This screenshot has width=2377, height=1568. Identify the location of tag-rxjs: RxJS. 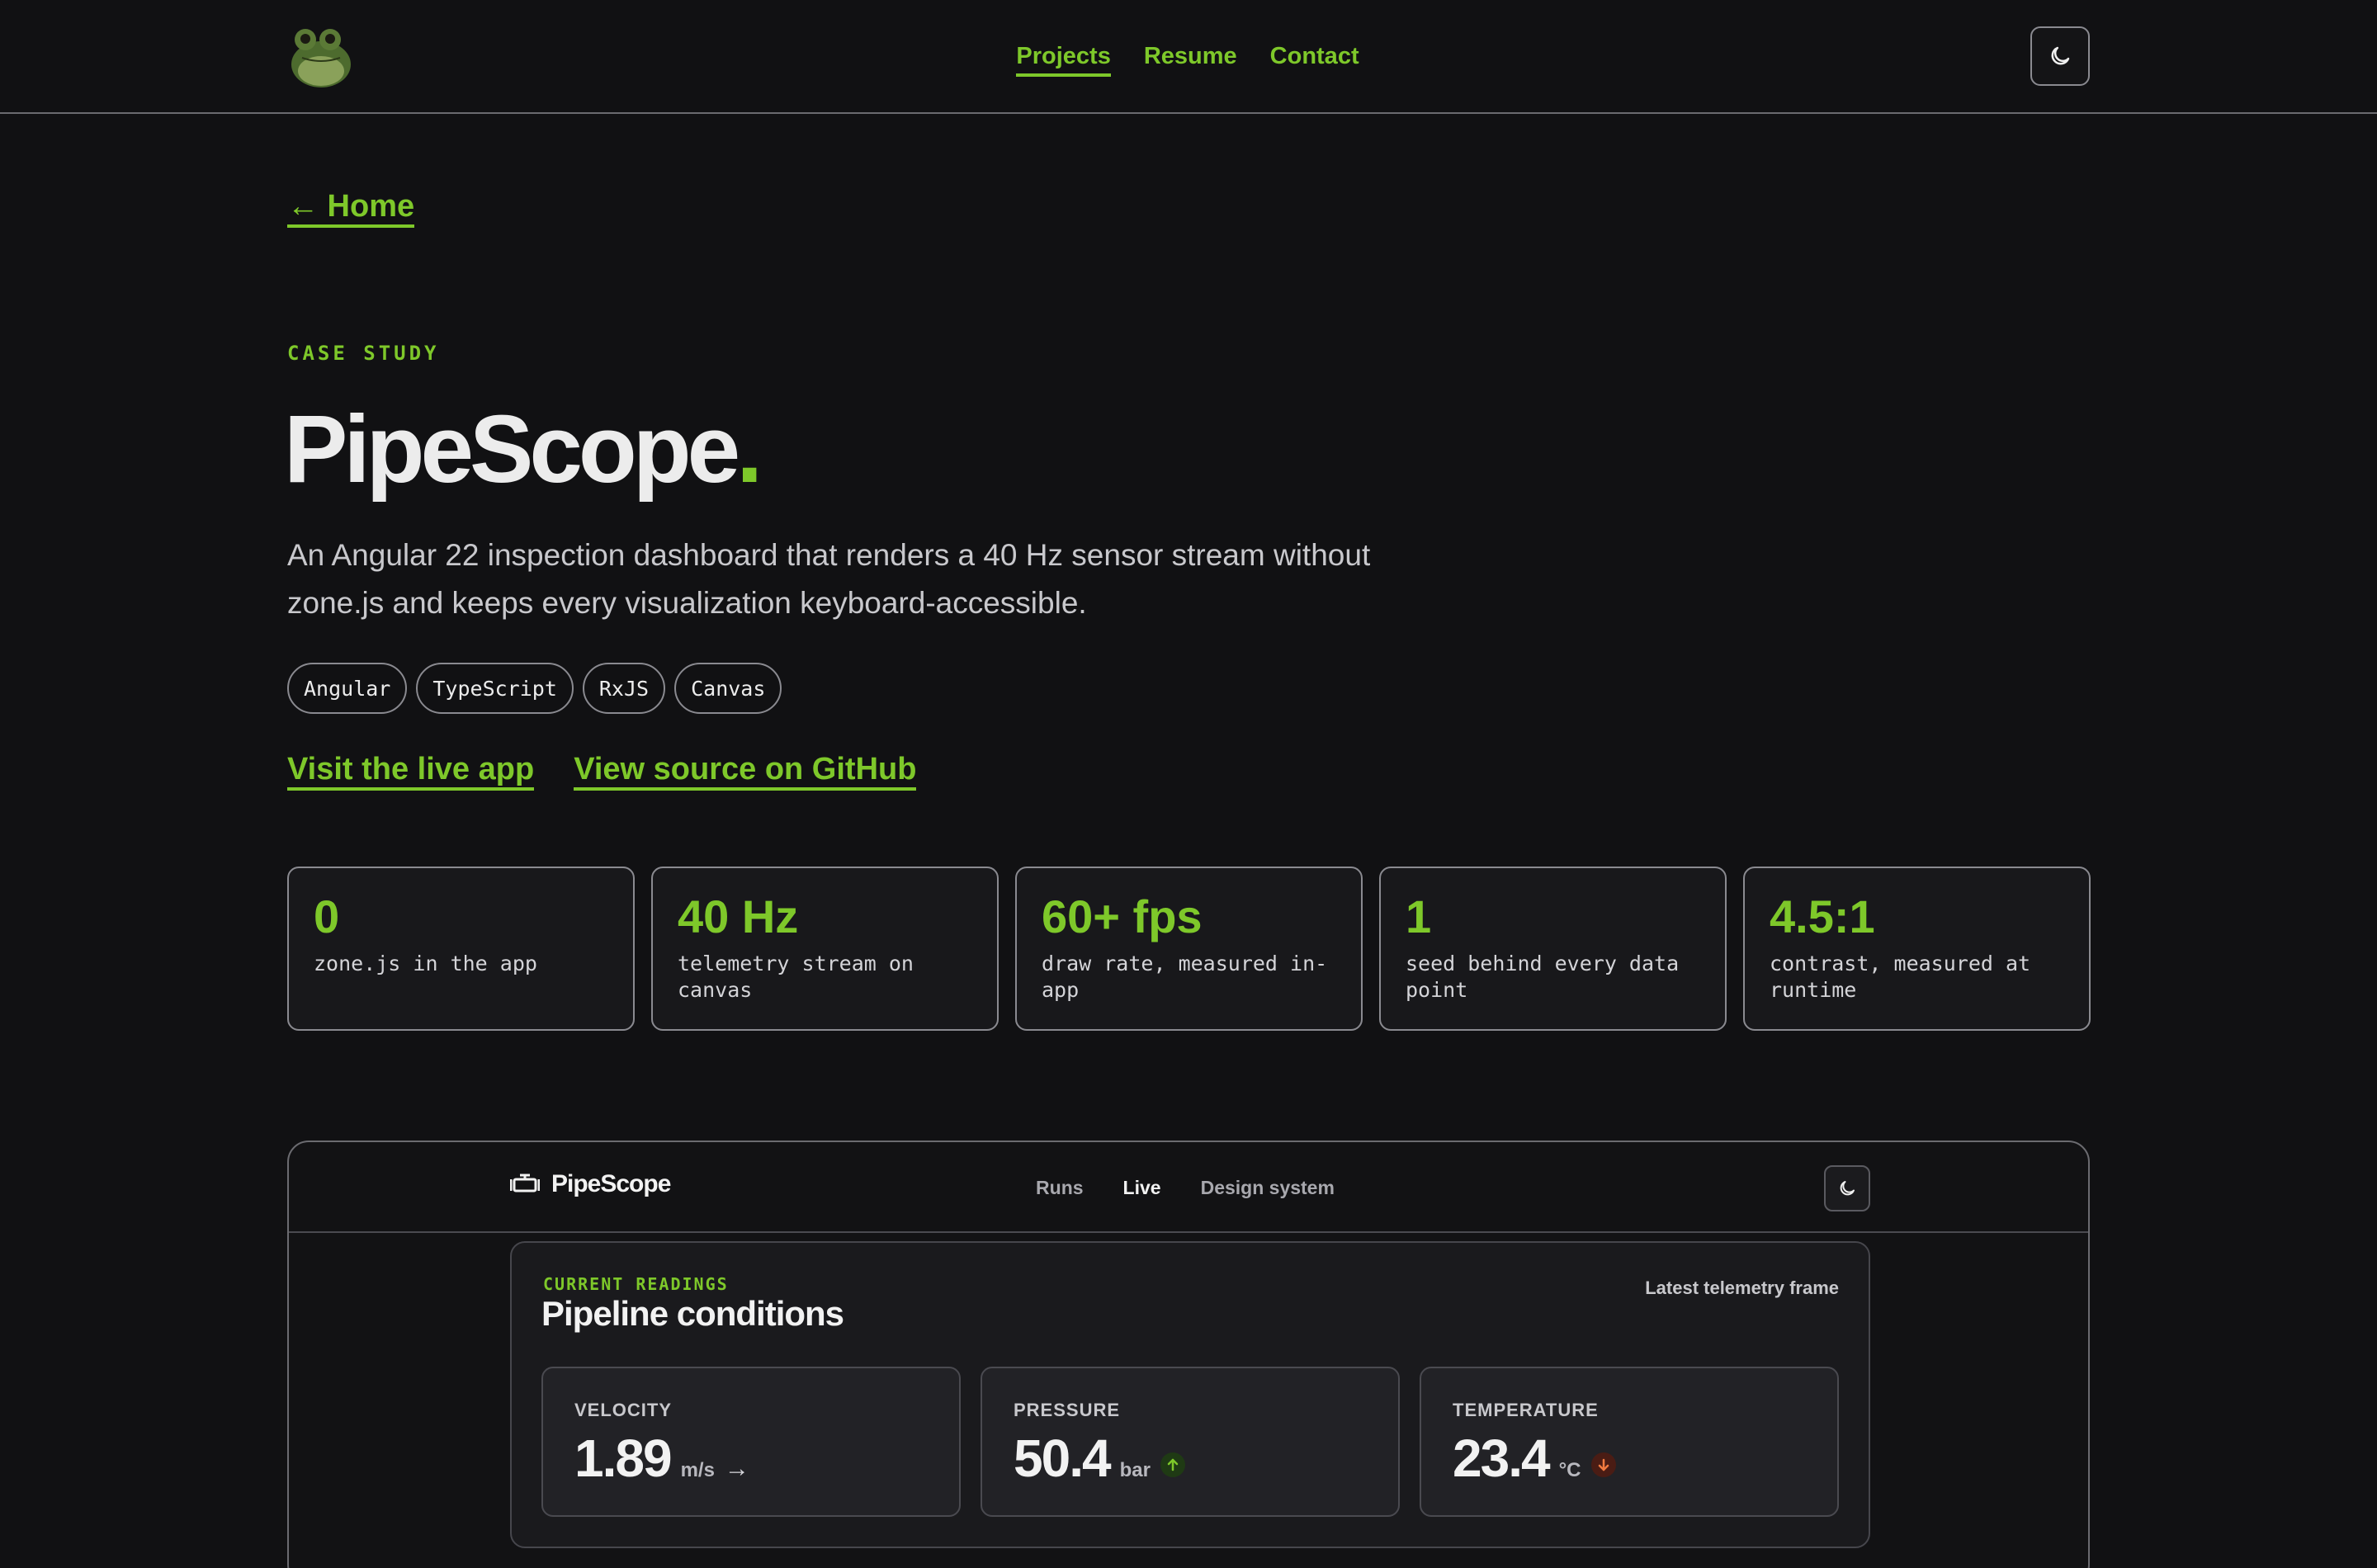
(624, 688).